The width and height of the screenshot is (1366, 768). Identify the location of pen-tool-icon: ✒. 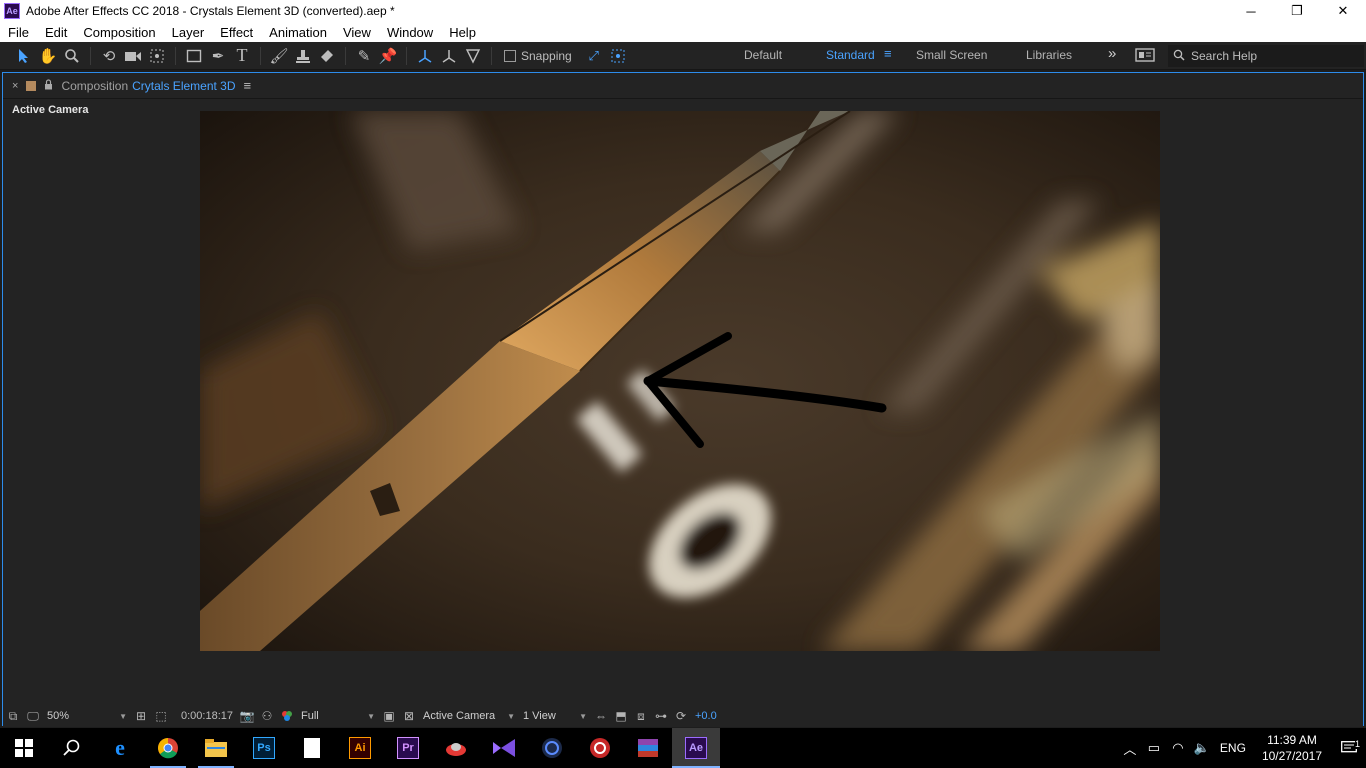
(218, 56).